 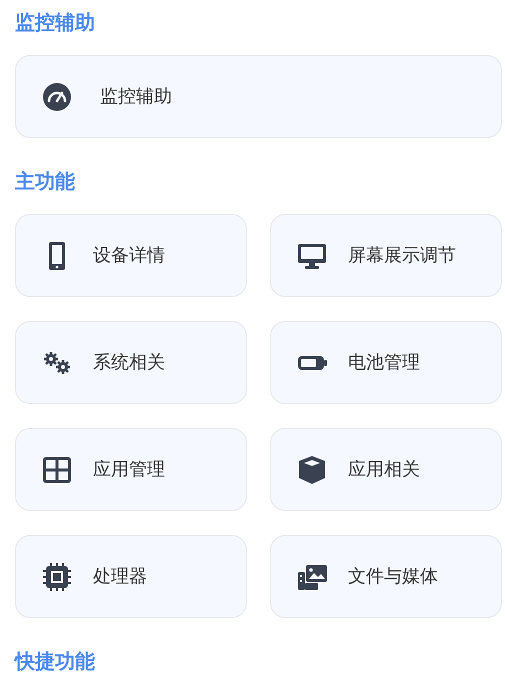 What do you see at coordinates (386, 255) in the screenshot?
I see `feature-tile: 屏幕展示调节` at bounding box center [386, 255].